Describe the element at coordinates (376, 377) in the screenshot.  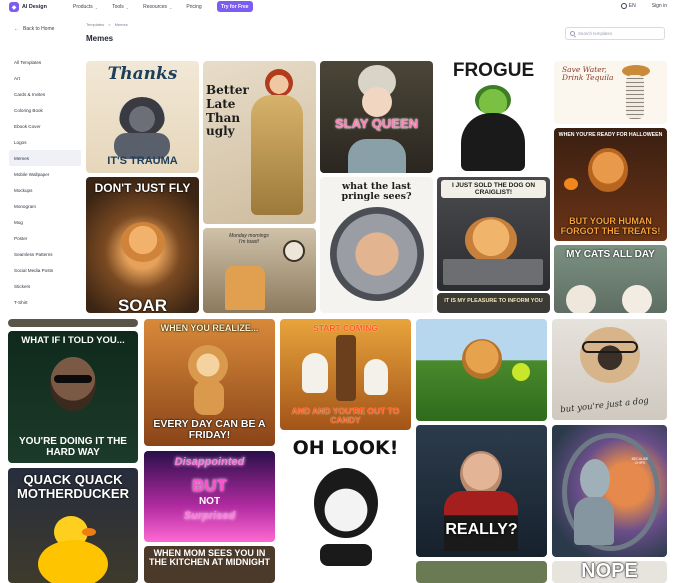
I see `ghost-illustration` at that location.